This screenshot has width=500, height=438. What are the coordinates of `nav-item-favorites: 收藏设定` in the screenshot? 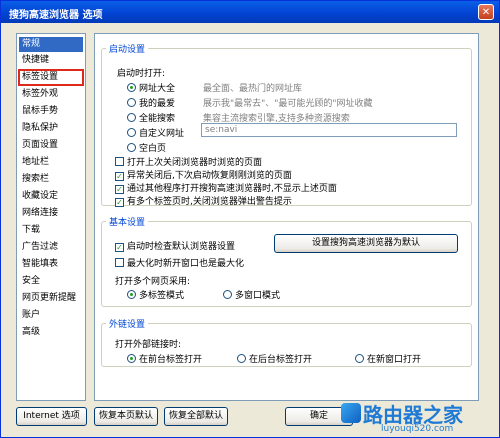 It's located at (51, 196).